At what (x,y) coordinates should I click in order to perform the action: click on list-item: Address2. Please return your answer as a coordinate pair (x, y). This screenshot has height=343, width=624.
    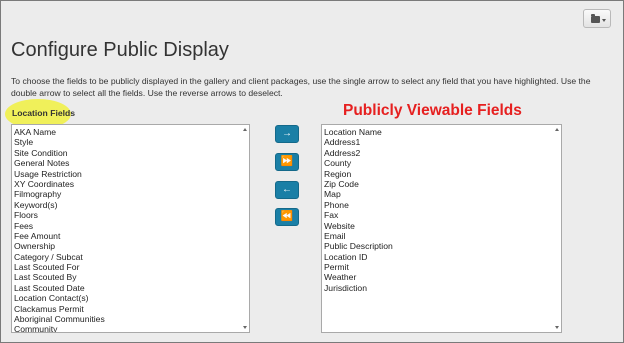
    Looking at the image, I should click on (442, 153).